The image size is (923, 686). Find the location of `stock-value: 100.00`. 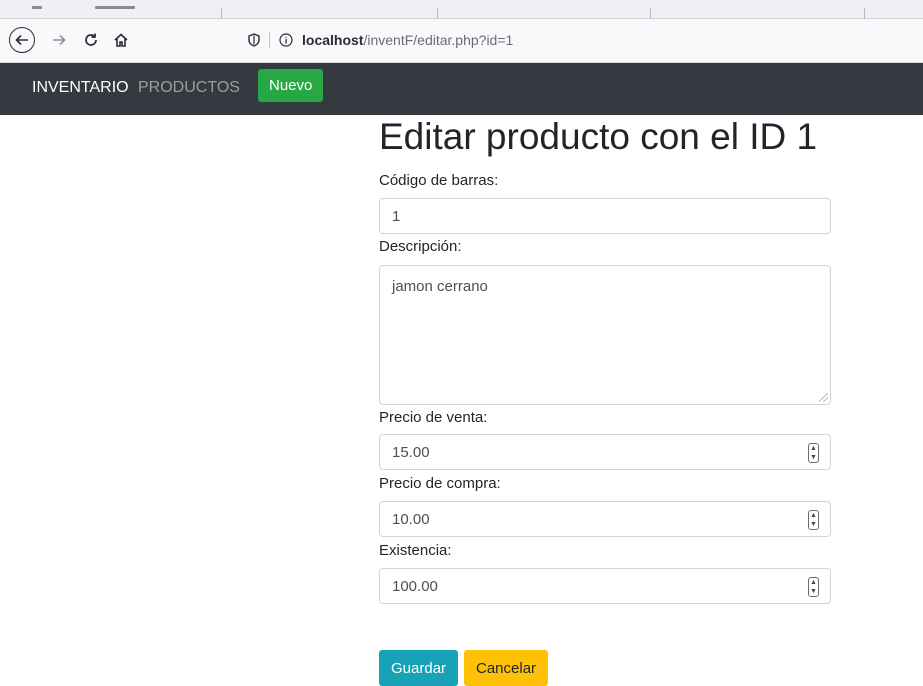

stock-value: 100.00 is located at coordinates (415, 586).